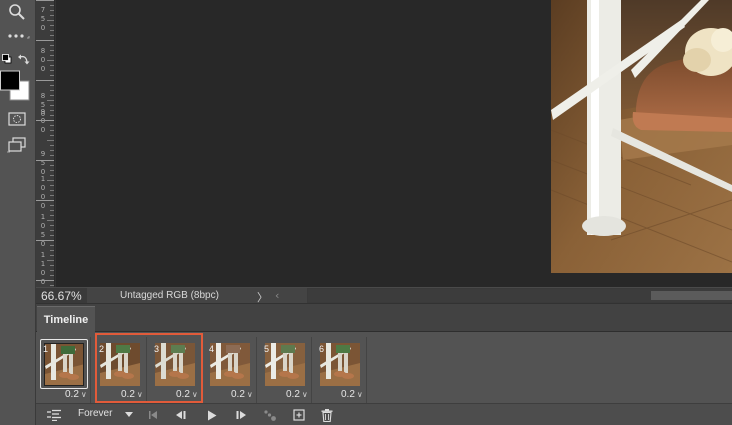 This screenshot has width=732, height=425. What do you see at coordinates (322, 349) in the screenshot?
I see `frame-number: 6` at bounding box center [322, 349].